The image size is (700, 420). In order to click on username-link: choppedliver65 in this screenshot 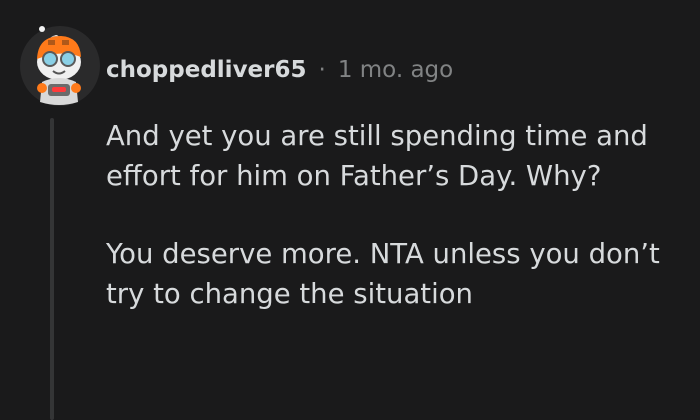, I will do `click(206, 70)`.